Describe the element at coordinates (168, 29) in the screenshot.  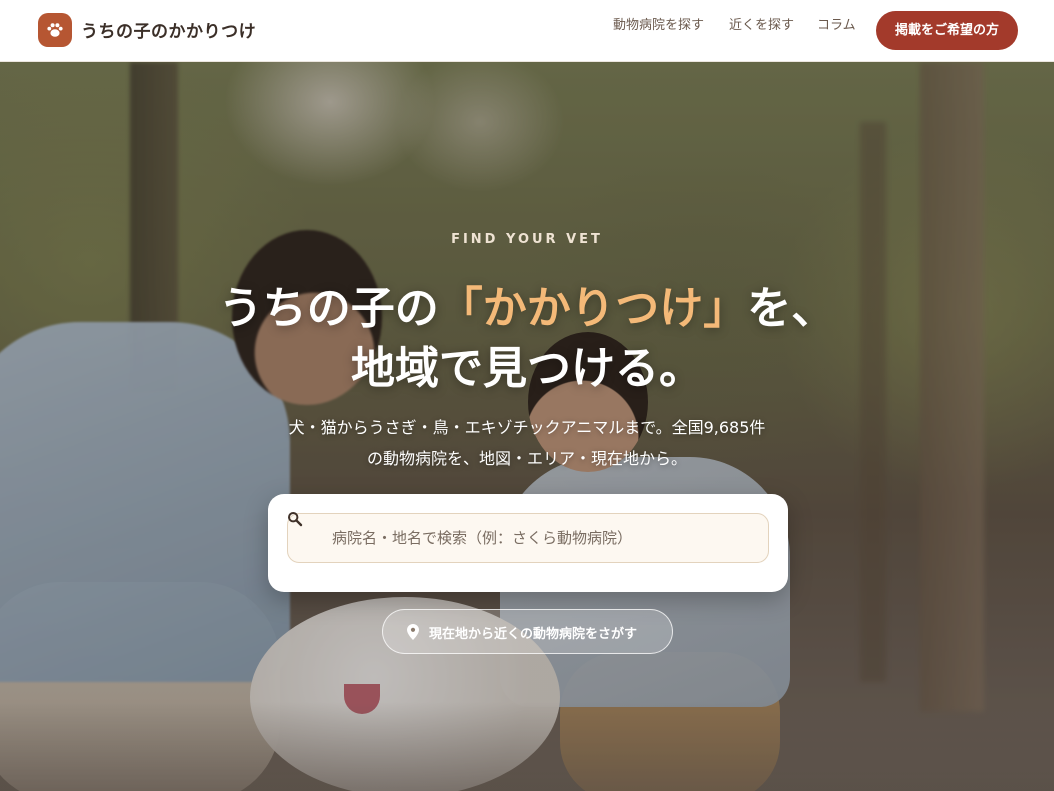
I see `site-logo-text: うちの子のかかりつけ` at that location.